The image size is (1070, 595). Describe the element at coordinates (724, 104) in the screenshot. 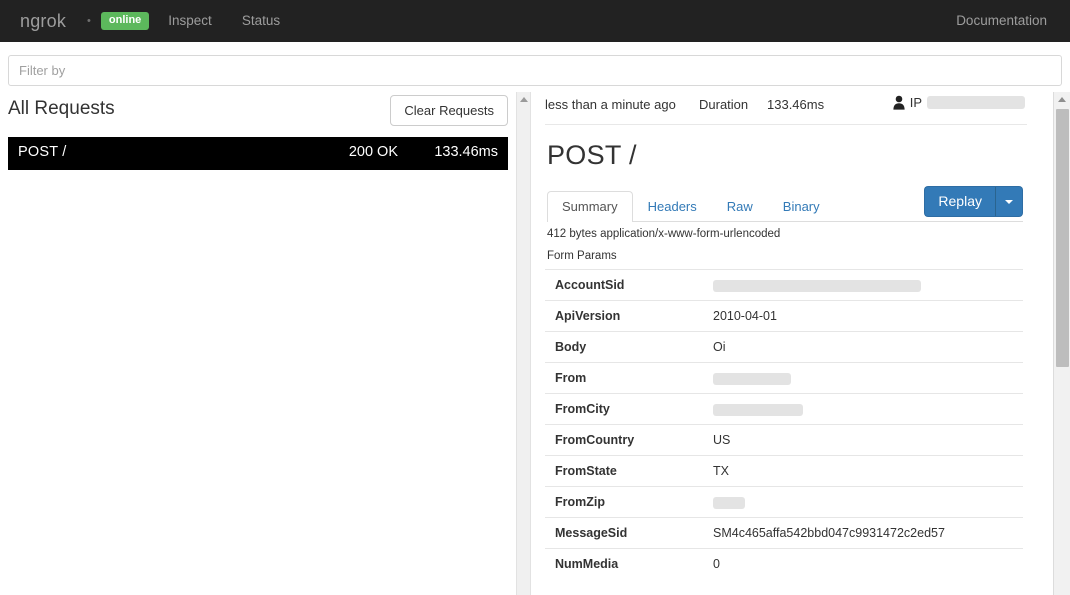

I see `duration-label: Duration` at that location.